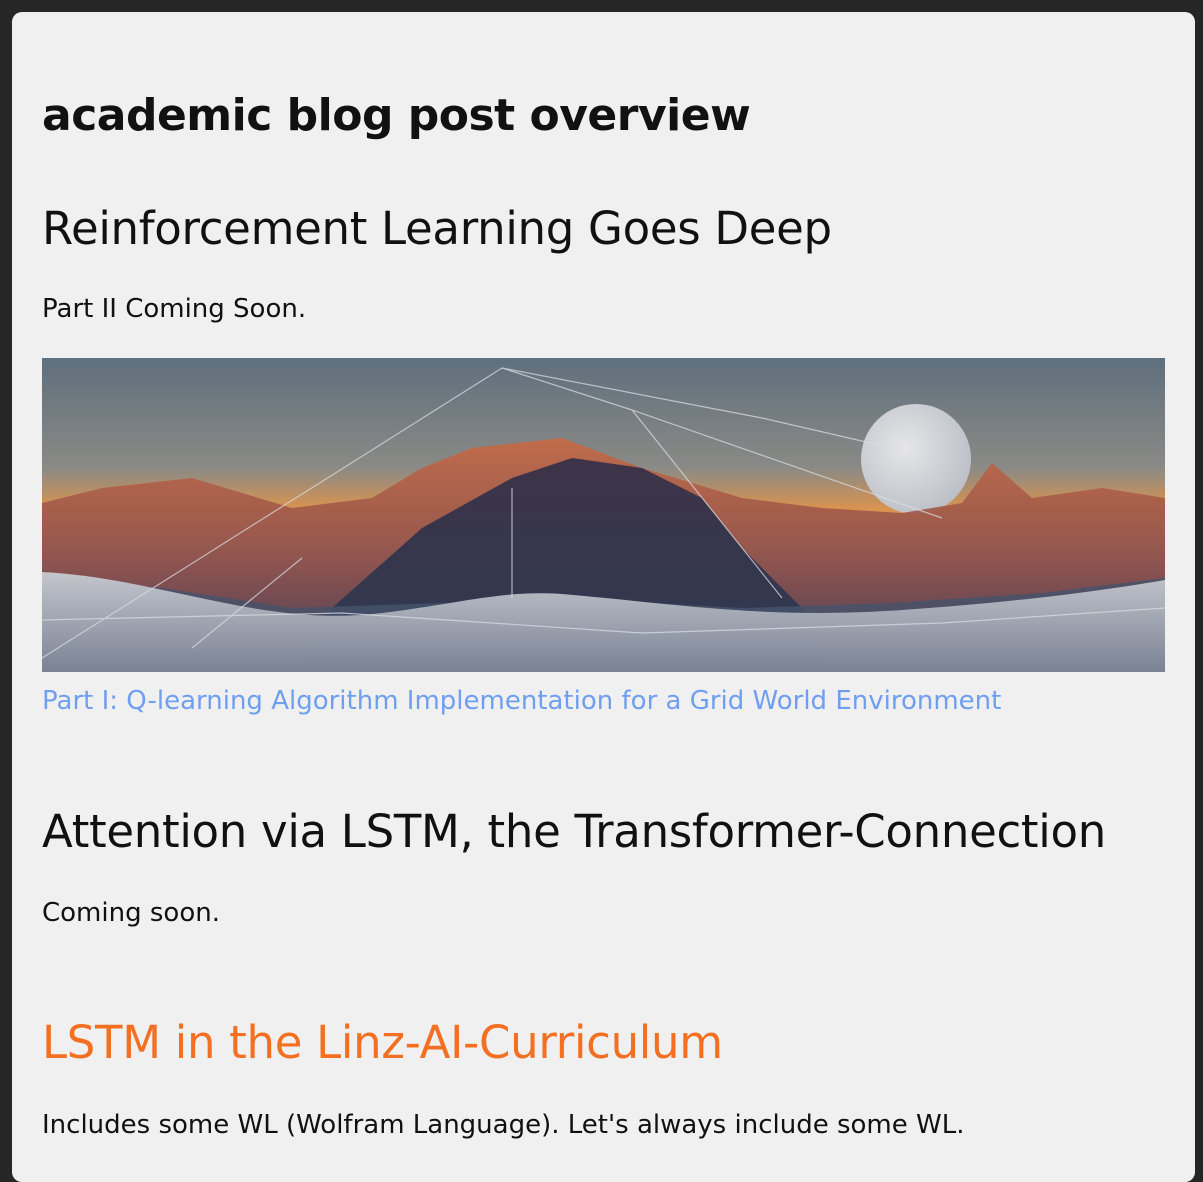  What do you see at coordinates (396, 115) in the screenshot?
I see `page-title: academic blog post overview` at bounding box center [396, 115].